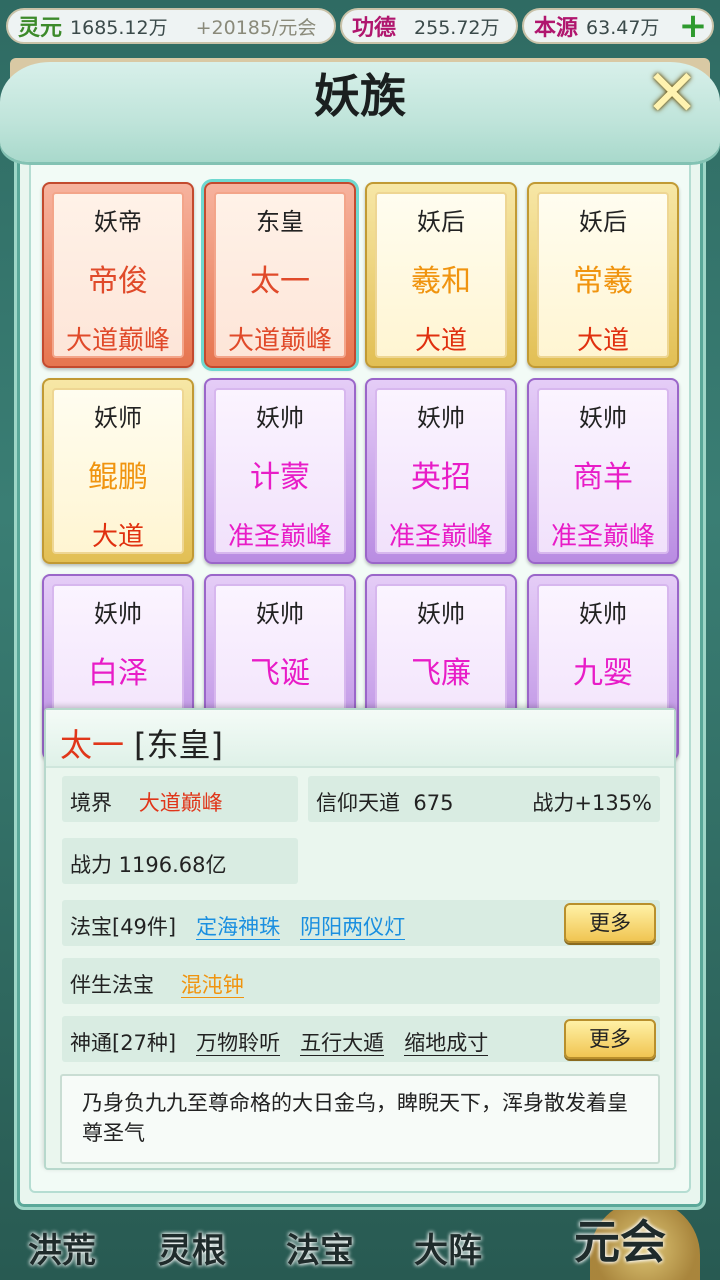  What do you see at coordinates (148, 865) in the screenshot?
I see `power-value: 战力 1196.68亿` at bounding box center [148, 865].